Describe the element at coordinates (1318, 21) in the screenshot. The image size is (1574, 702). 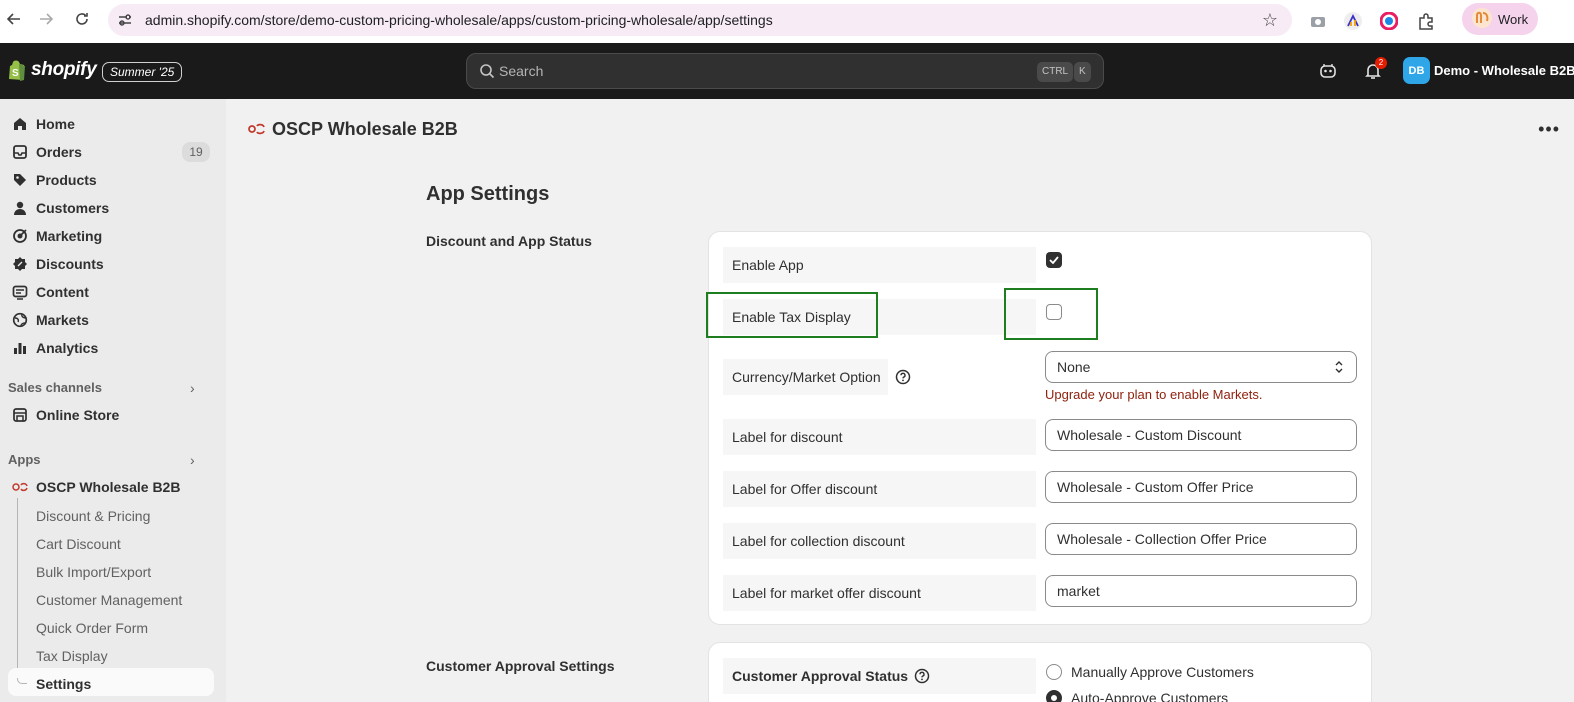
I see `camera-extension-icon` at that location.